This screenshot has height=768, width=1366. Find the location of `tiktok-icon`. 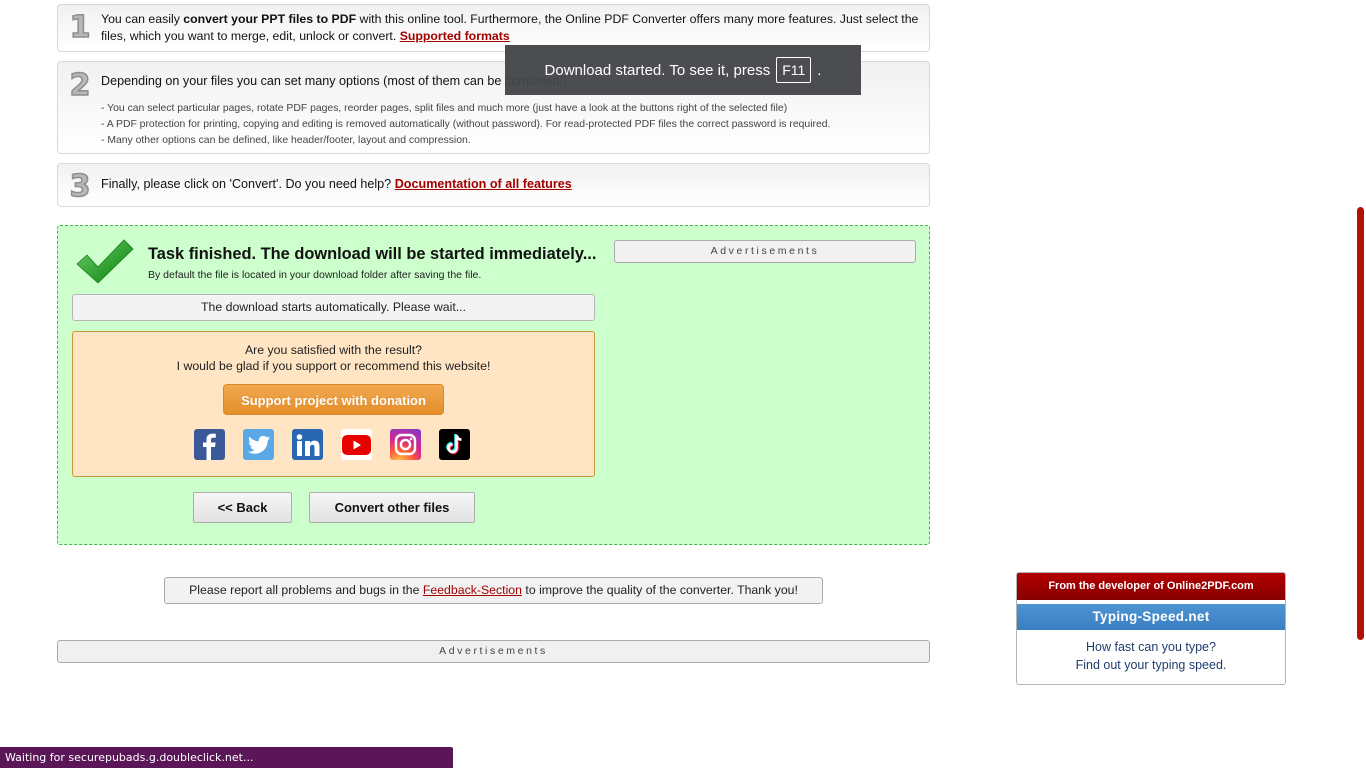

tiktok-icon is located at coordinates (454, 444).